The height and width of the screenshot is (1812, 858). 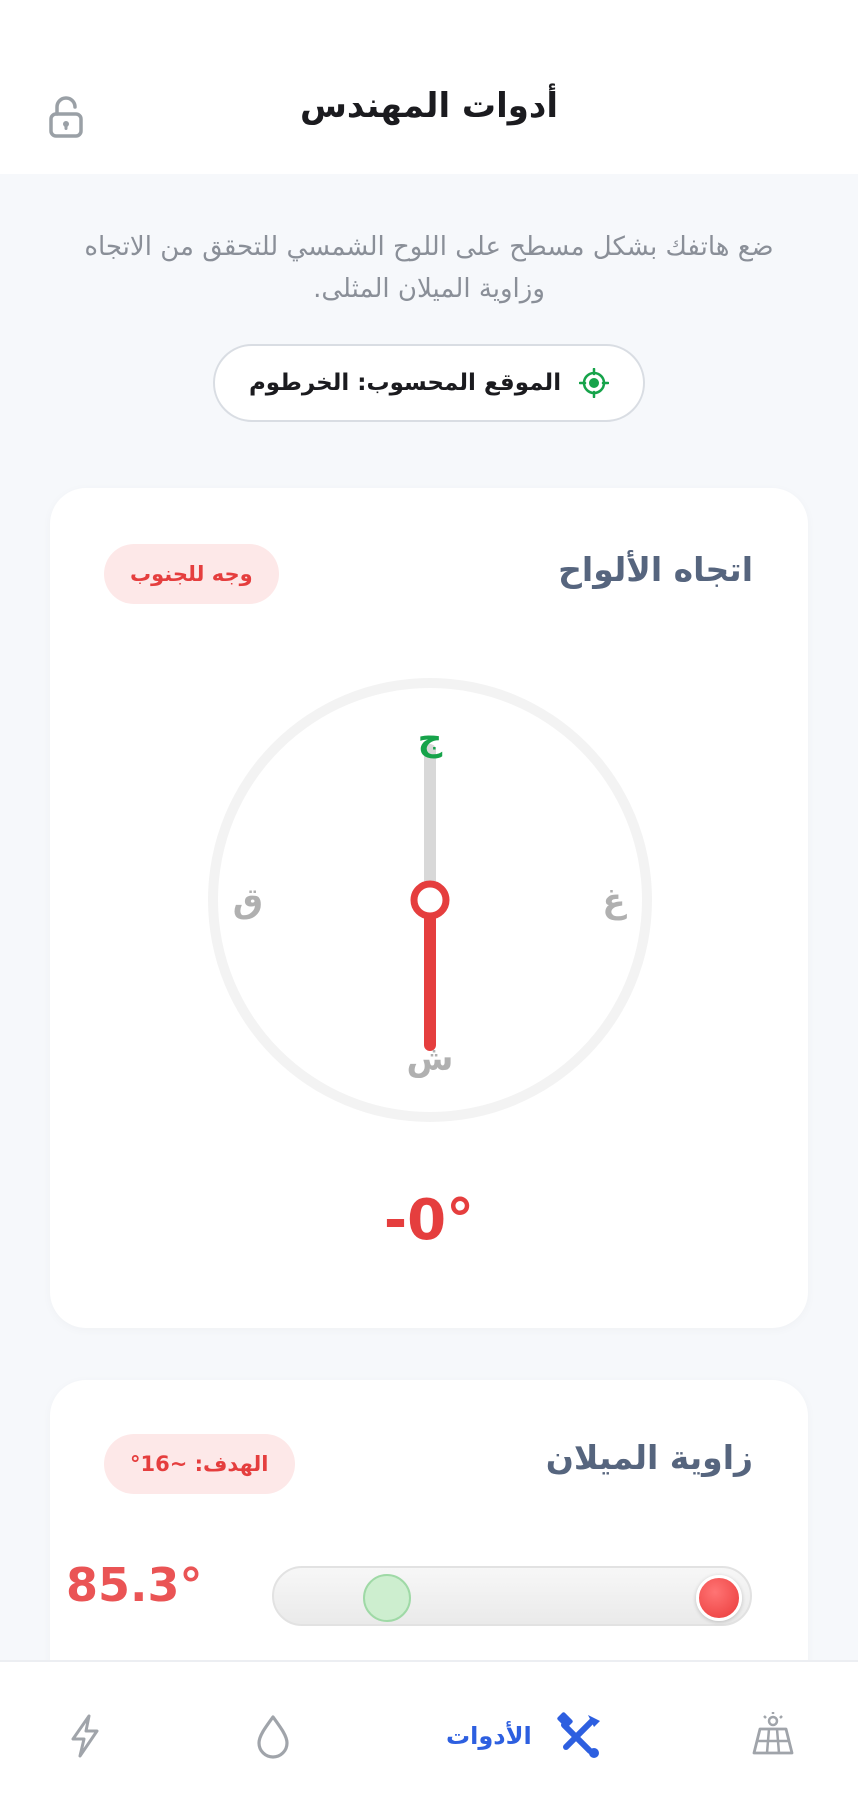 What do you see at coordinates (191, 574) in the screenshot?
I see `orientation-badge: وجه للجنوب` at bounding box center [191, 574].